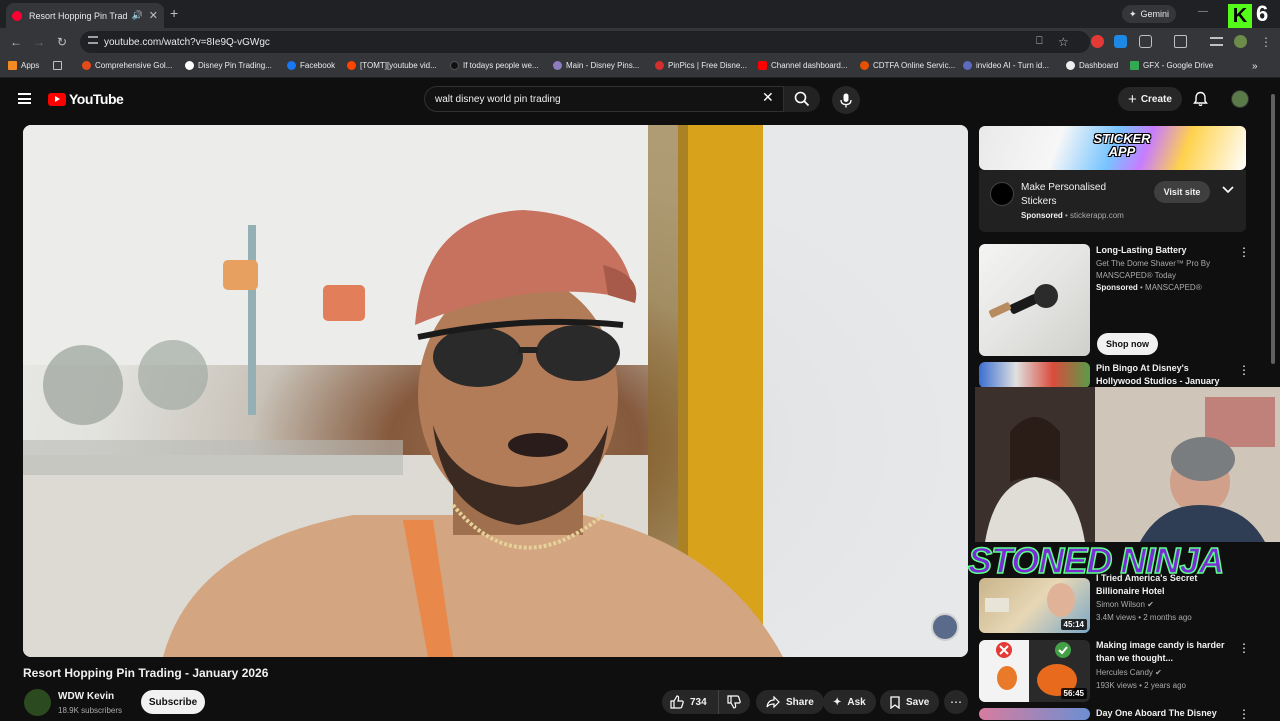 This screenshot has width=1280, height=721. I want to click on gemini-button: ✦ Gemini, so click(1149, 14).